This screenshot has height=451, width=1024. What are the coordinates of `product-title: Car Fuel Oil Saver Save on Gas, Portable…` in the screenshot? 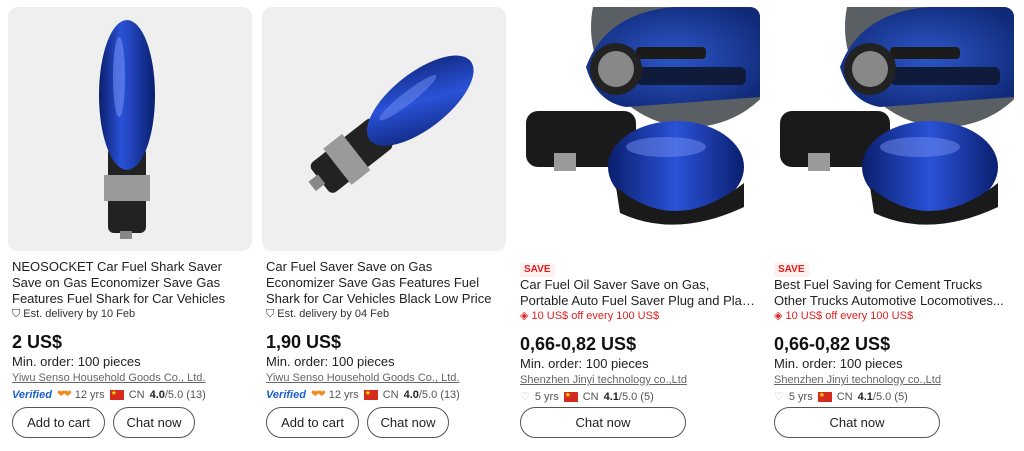 It's located at (638, 293).